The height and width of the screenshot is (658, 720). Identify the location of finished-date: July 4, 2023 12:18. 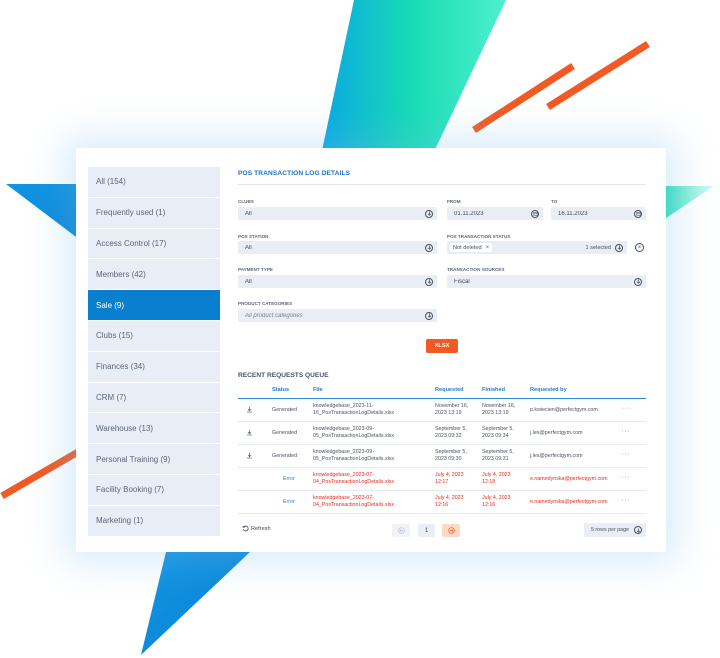
(496, 479).